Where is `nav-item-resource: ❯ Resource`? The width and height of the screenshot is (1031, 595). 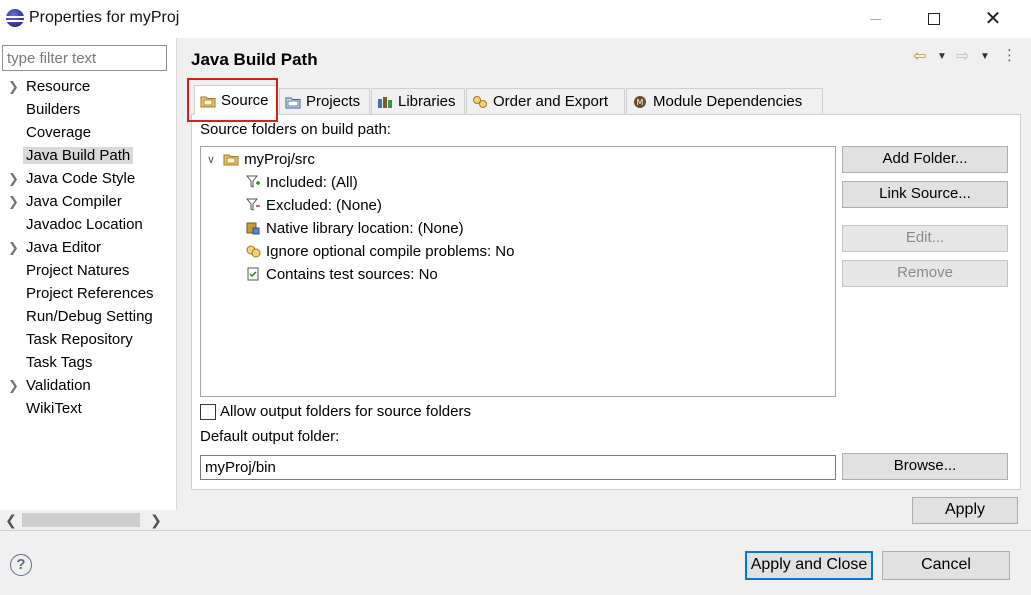
nav-item-resource: ❯ Resource is located at coordinates (88, 87).